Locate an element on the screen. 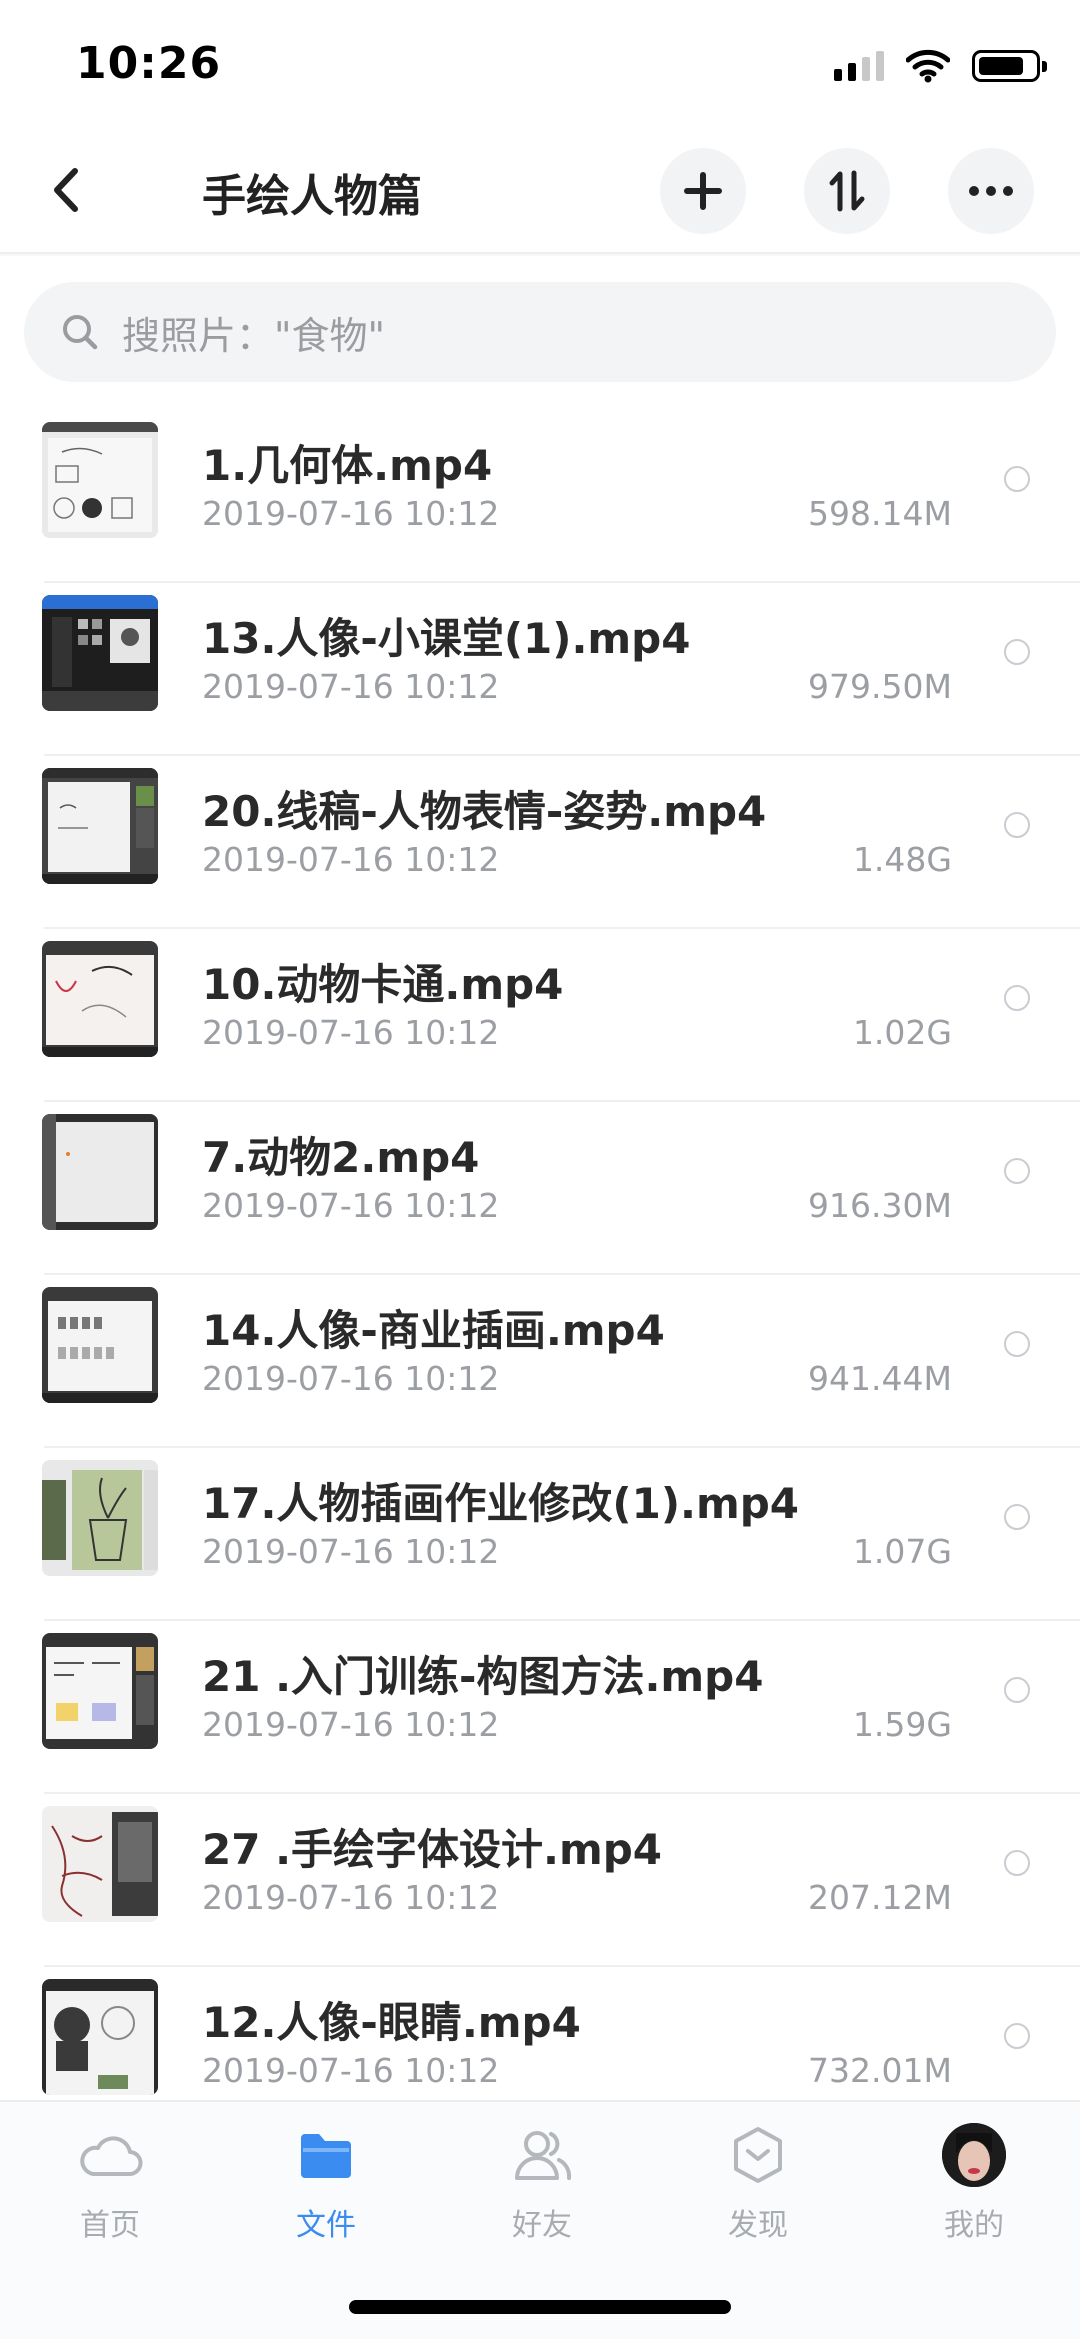  file-name: 21 .入门训练-构图方法.mp4 is located at coordinates (483, 1676).